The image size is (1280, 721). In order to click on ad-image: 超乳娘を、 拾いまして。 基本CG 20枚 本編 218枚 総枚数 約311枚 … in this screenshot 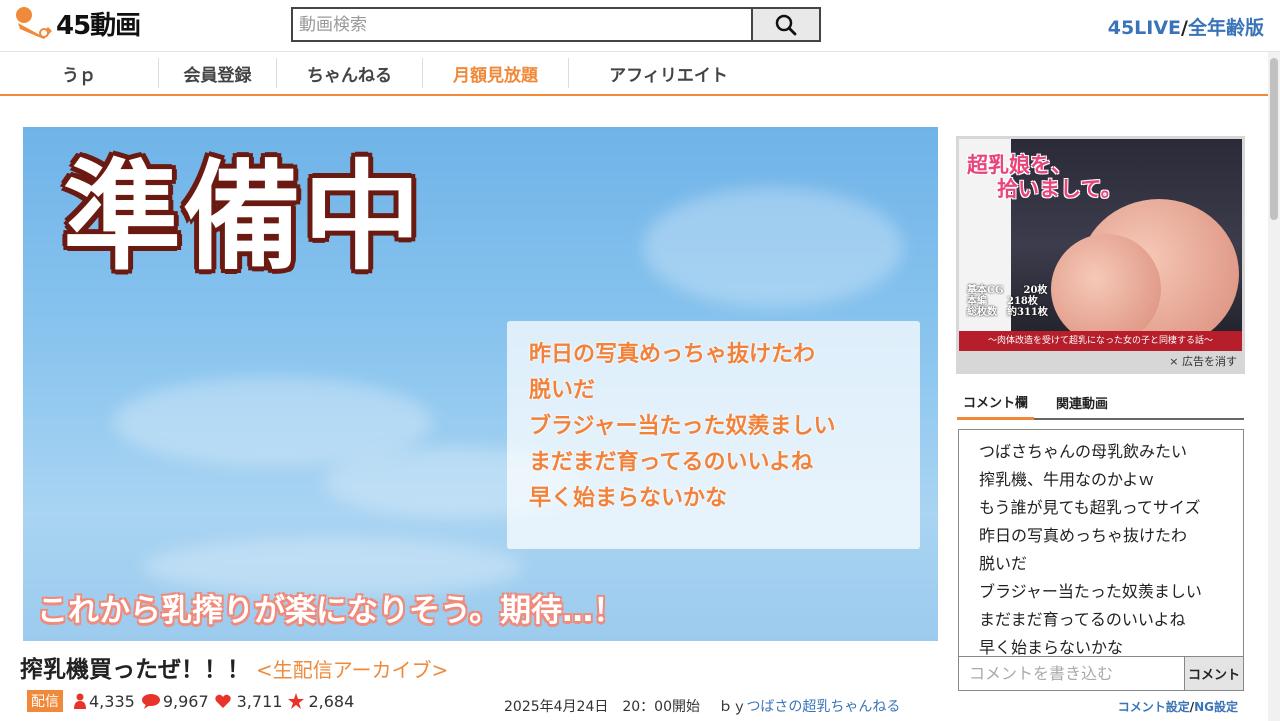, I will do `click(1100, 245)`.